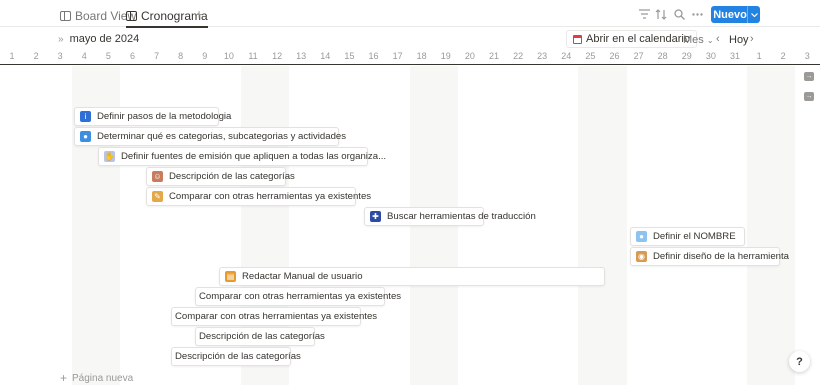 Image resolution: width=820 pixels, height=385 pixels. I want to click on open-calendar-button: Abrir en el calendario, so click(631, 39).